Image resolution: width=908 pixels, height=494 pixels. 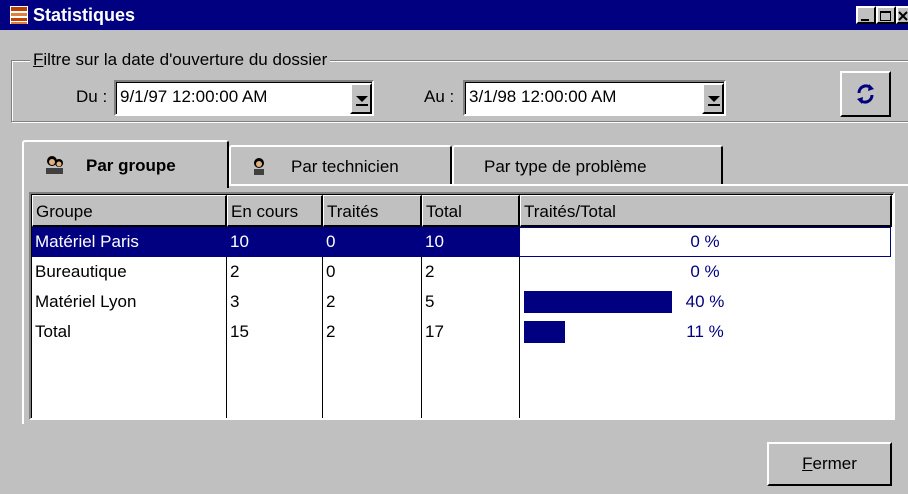 I want to click on close-icon, so click(x=903, y=16).